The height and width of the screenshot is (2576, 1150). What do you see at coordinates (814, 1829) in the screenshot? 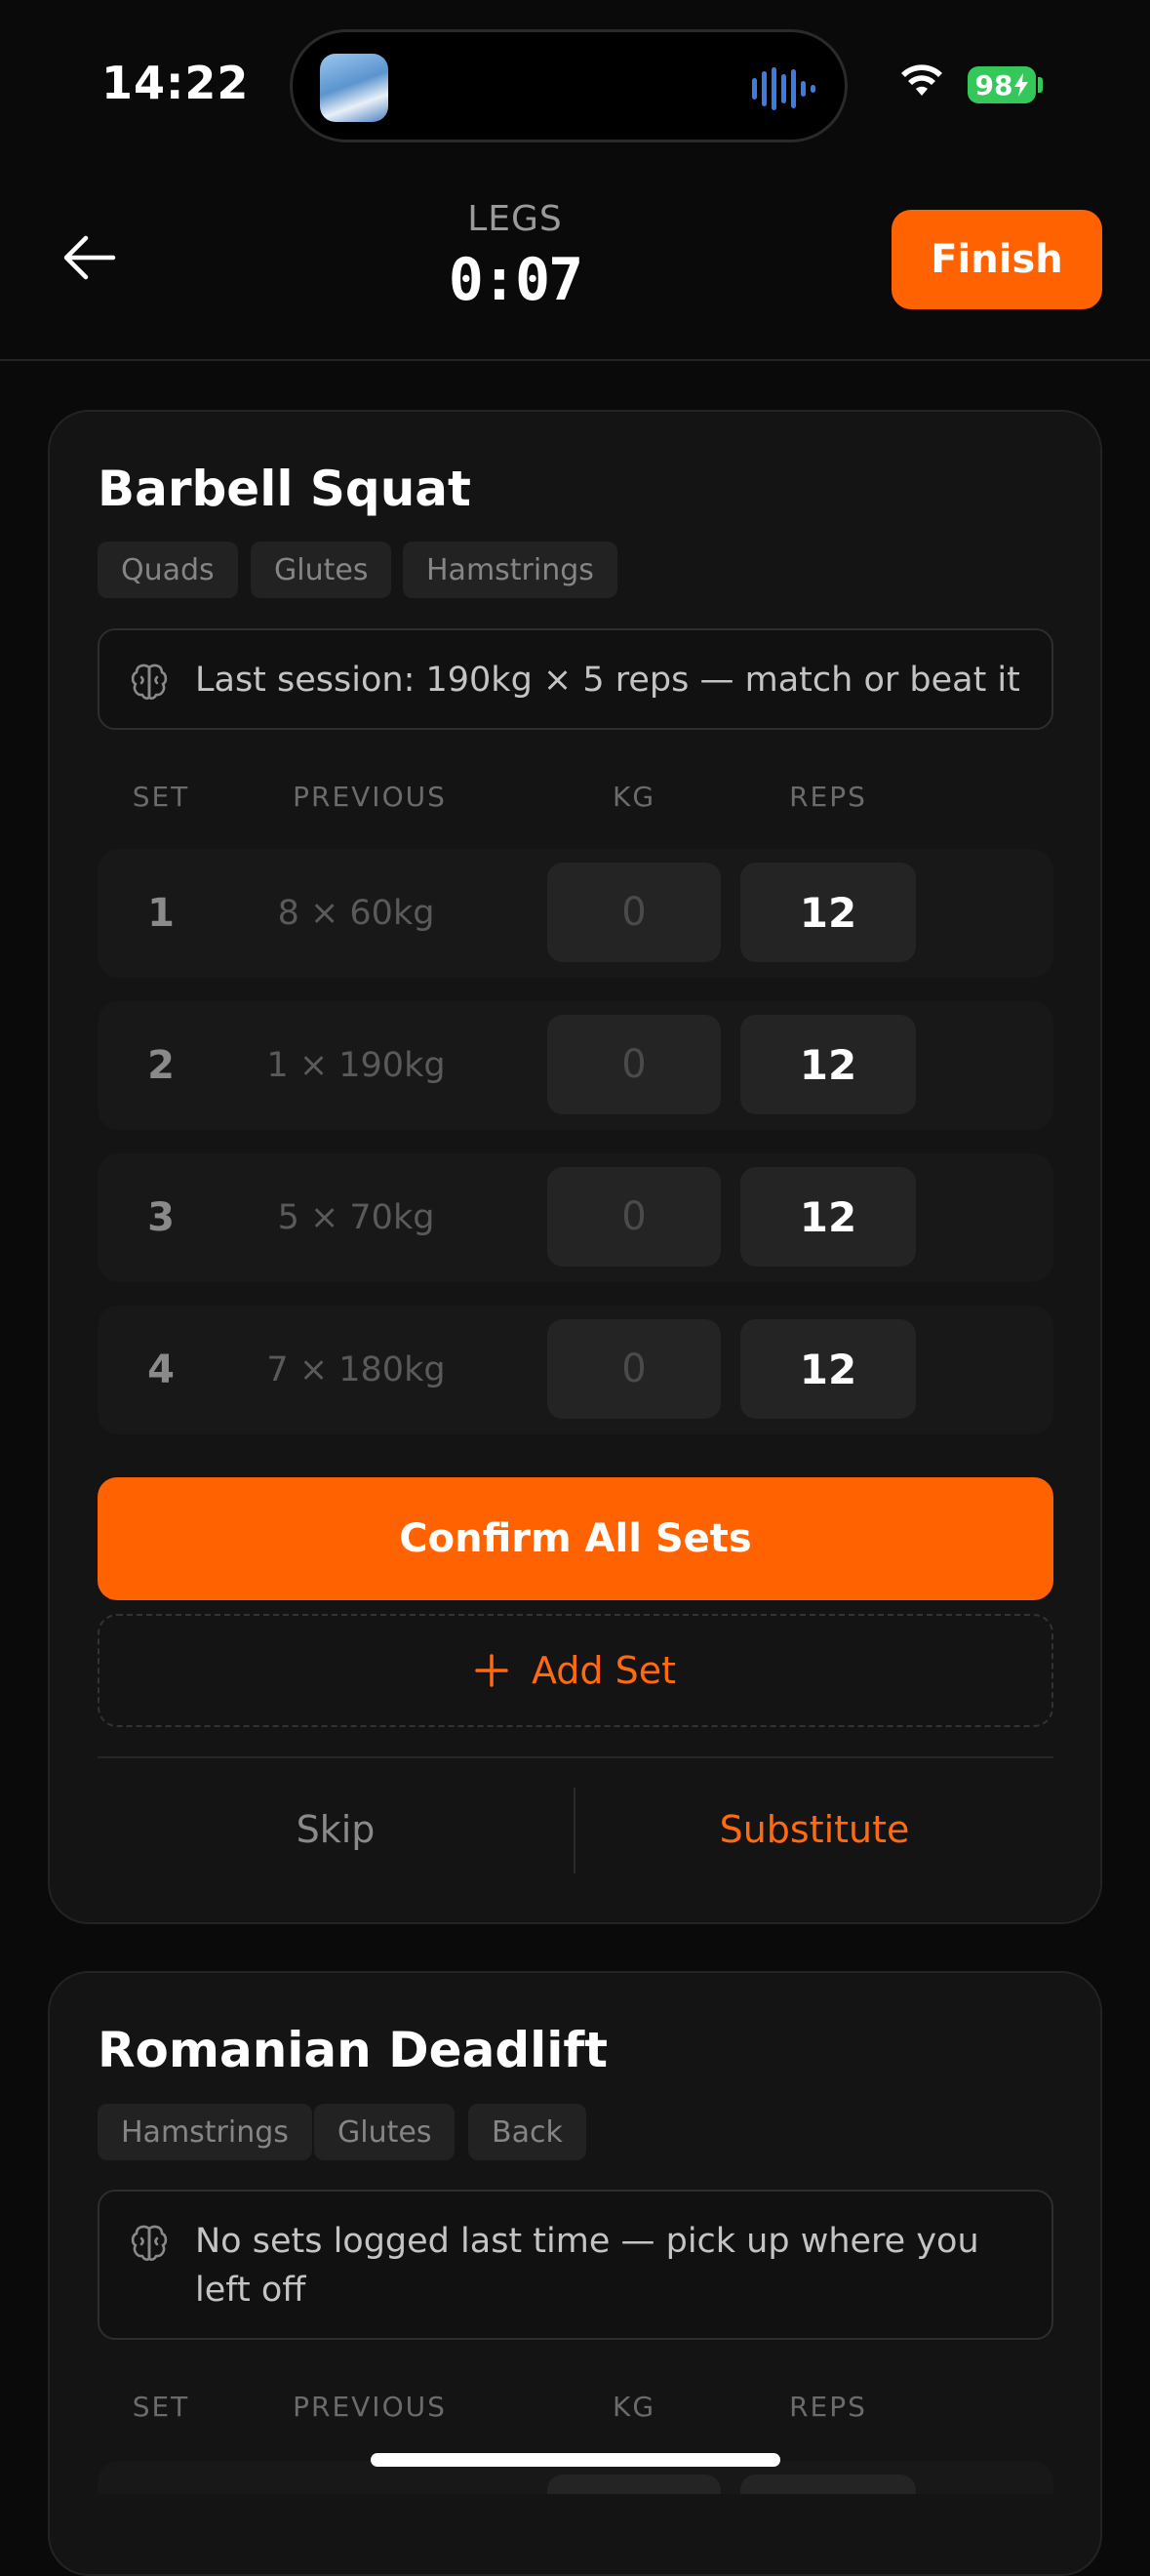
I see `substitute-button: Substitute` at bounding box center [814, 1829].